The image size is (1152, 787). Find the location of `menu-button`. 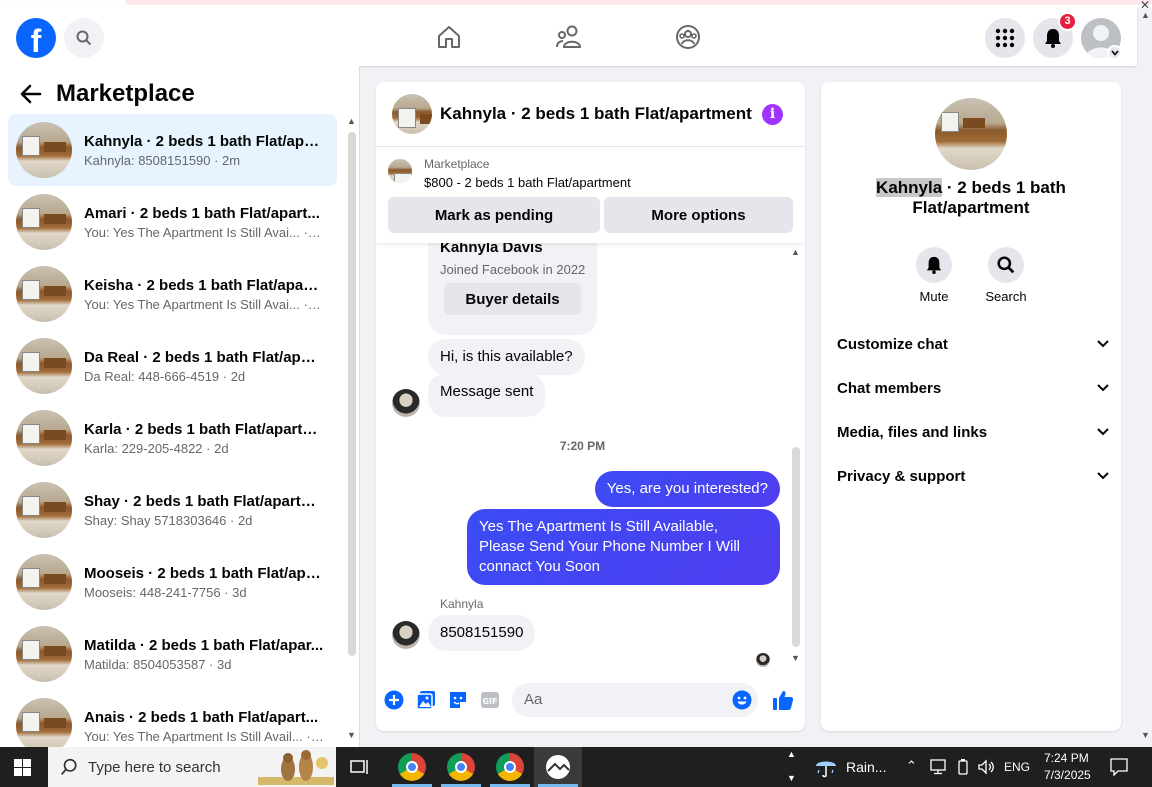

menu-button is located at coordinates (1005, 38).